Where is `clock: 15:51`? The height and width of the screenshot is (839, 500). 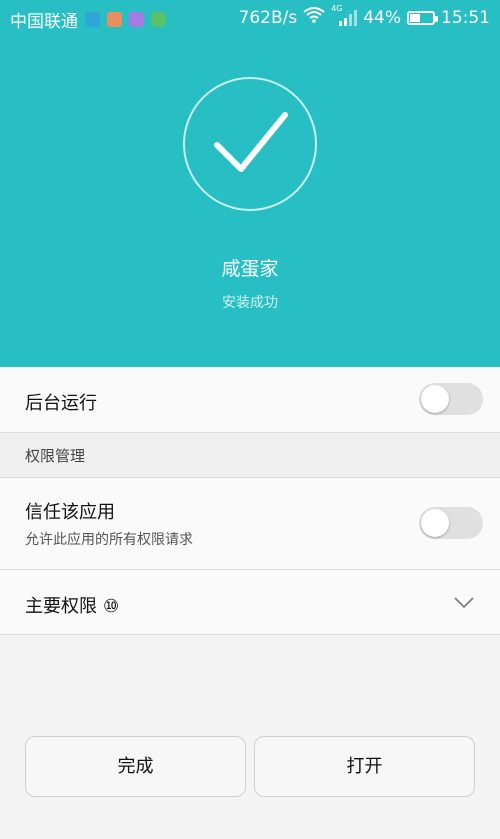
clock: 15:51 is located at coordinates (465, 17).